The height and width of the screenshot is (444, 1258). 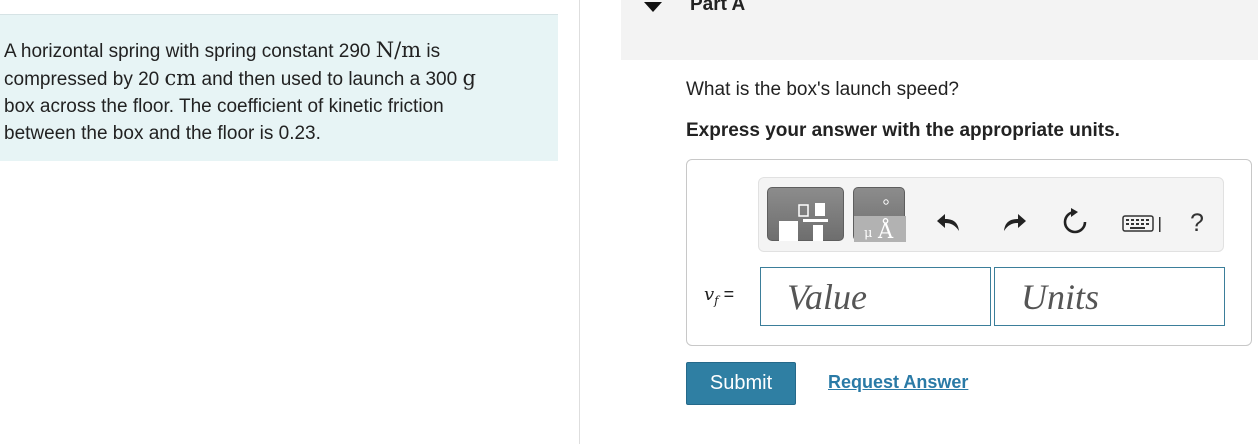 I want to click on answer-variable-label: vf =, so click(x=719, y=296).